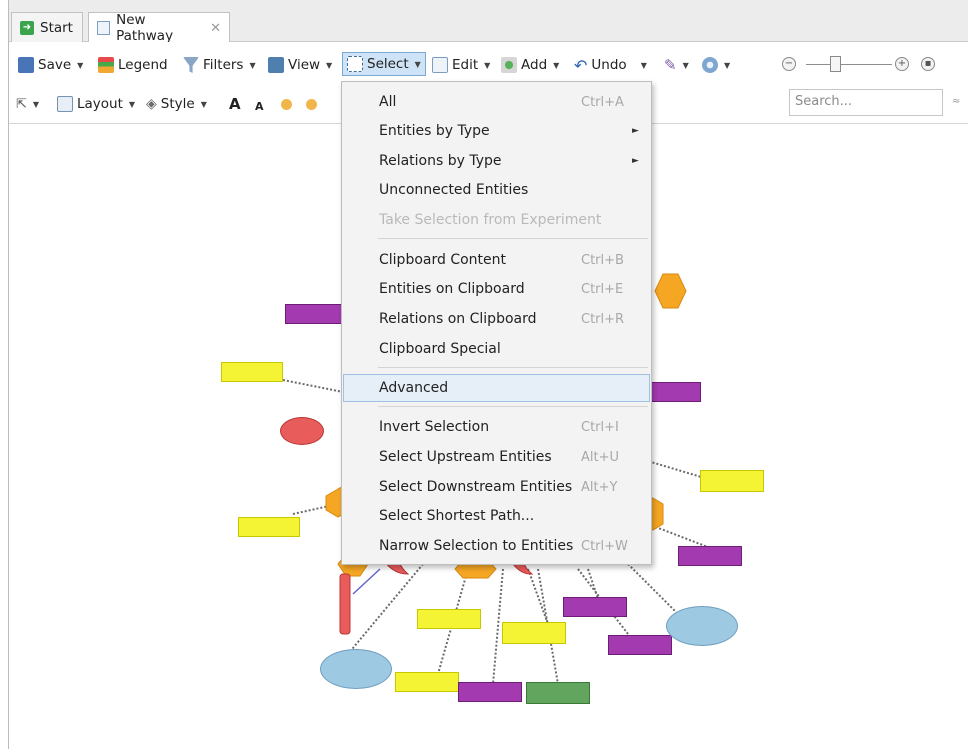 This screenshot has height=749, width=968. Describe the element at coordinates (496, 427) in the screenshot. I see `menu-item-invert-selection: Invert Selection Ctrl+I` at that location.